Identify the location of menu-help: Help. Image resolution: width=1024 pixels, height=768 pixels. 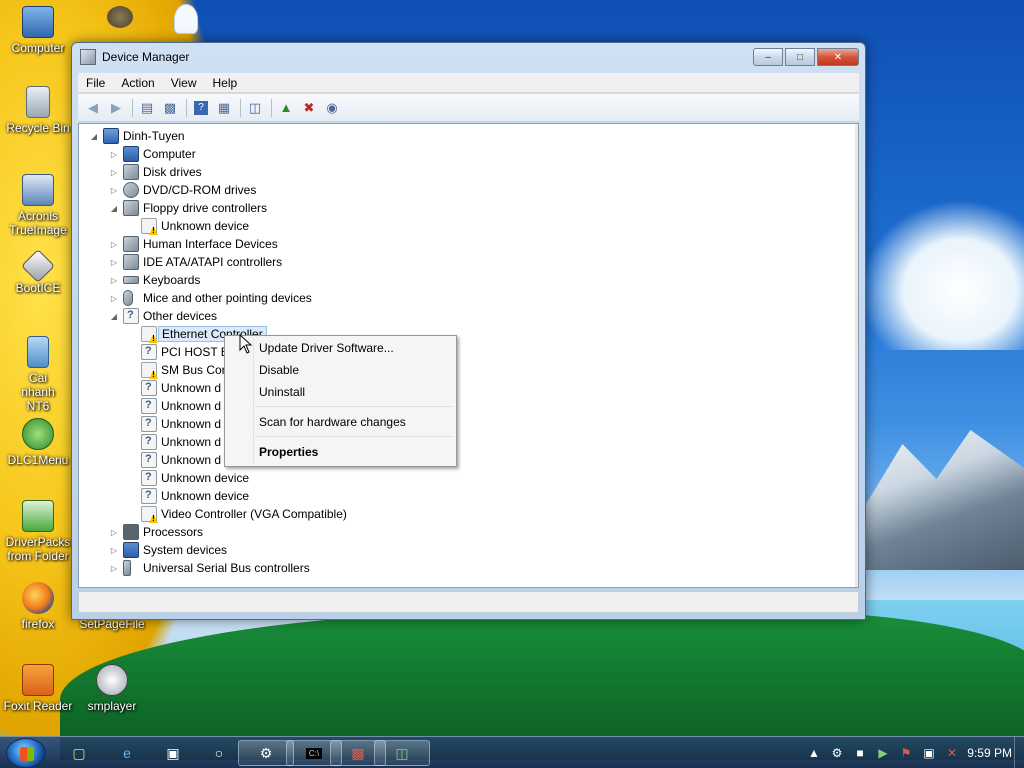
(225, 83).